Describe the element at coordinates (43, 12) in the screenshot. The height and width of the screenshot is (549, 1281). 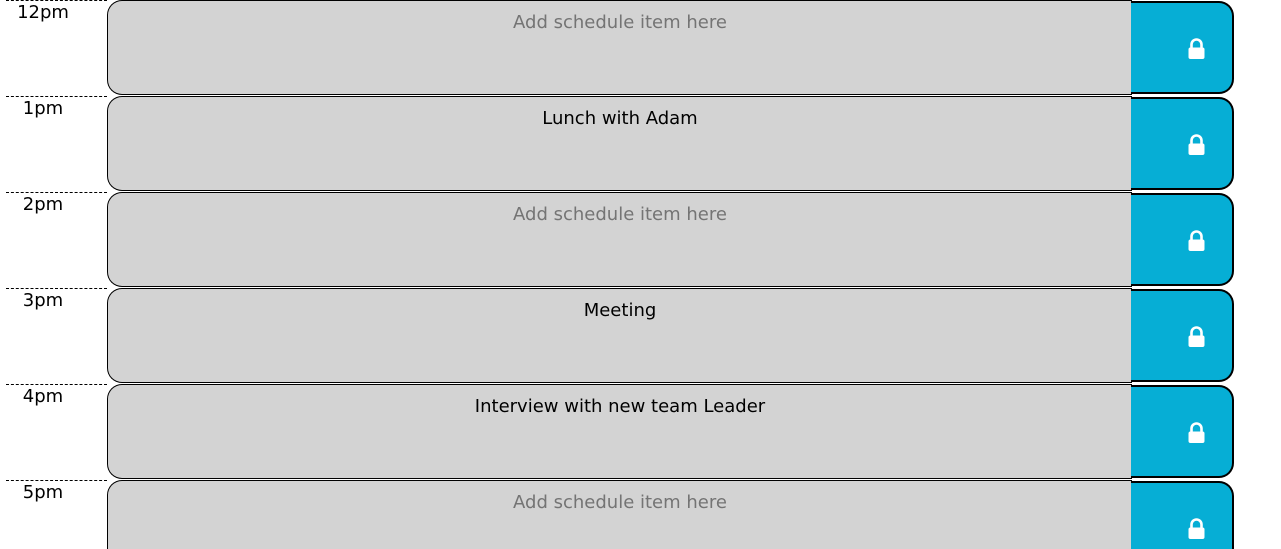
I see `hour-text: 12pm` at that location.